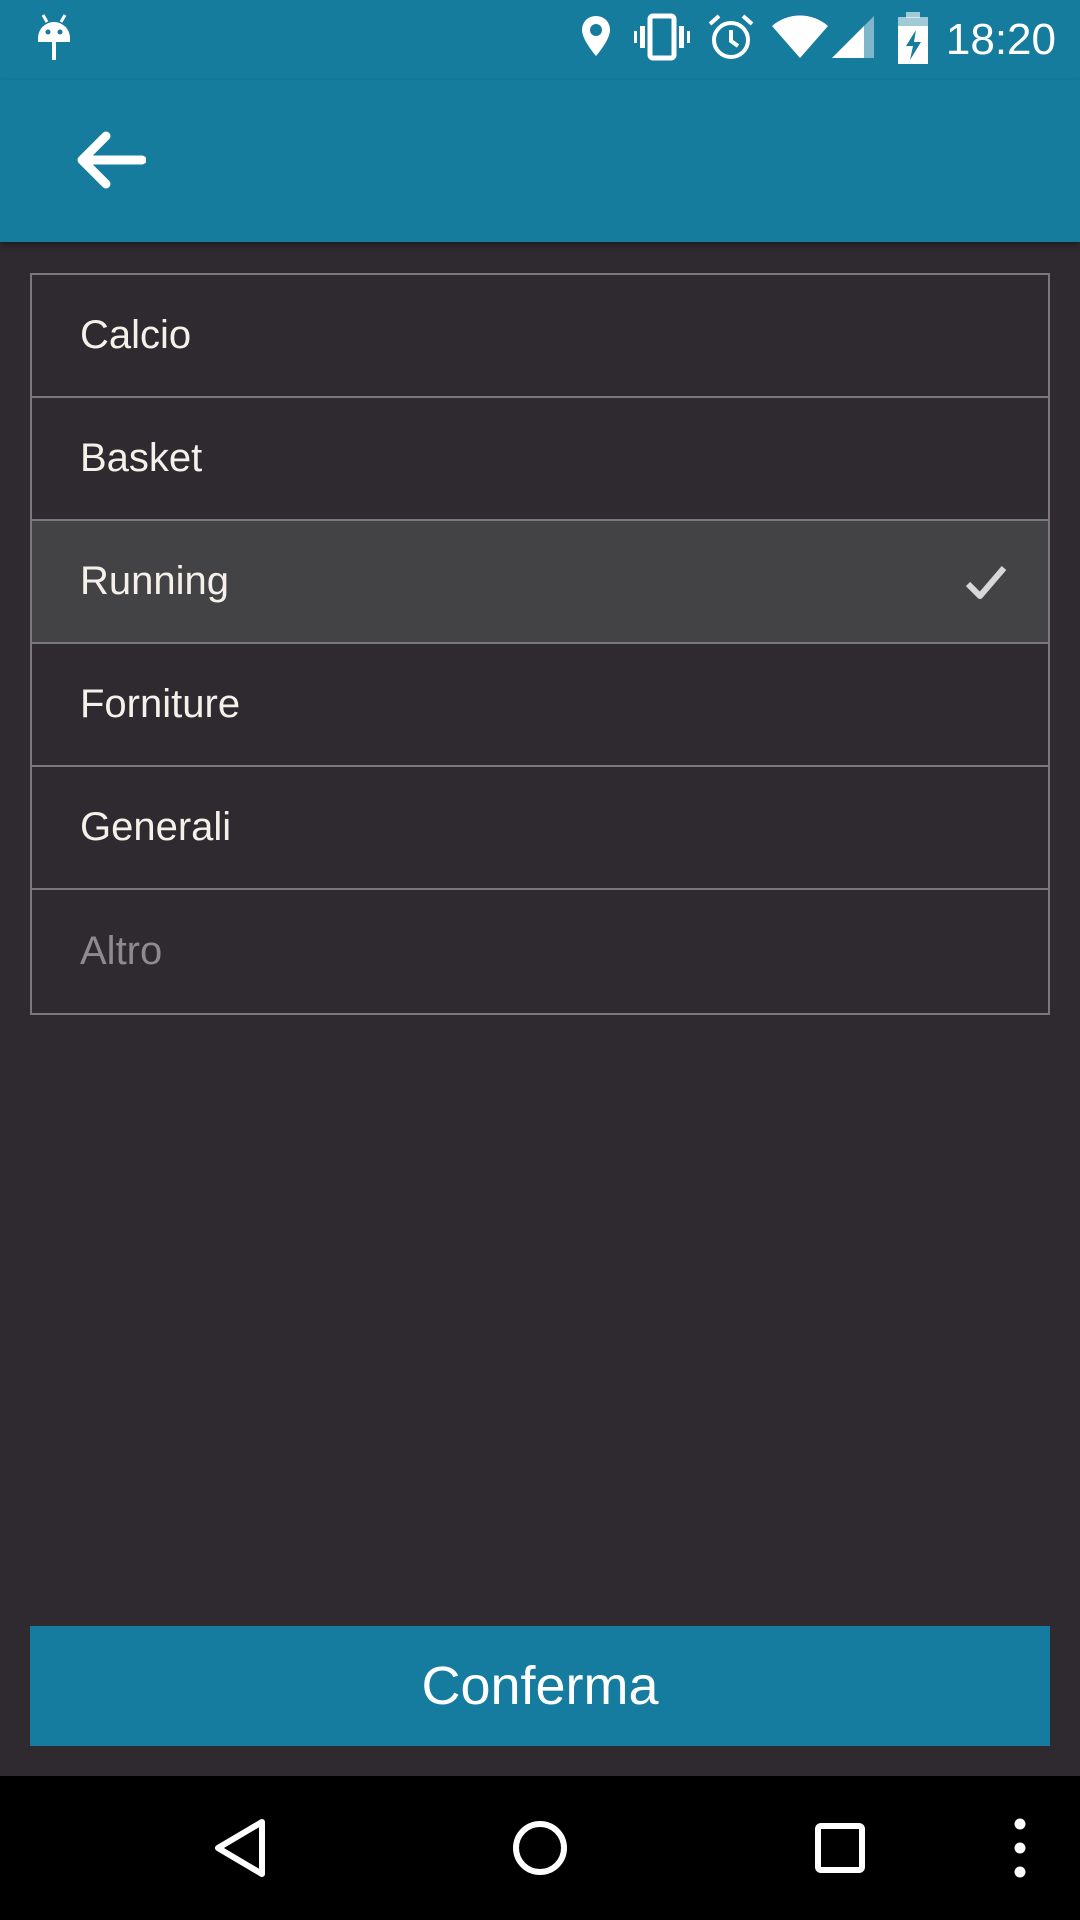  I want to click on list-item-label: Altro, so click(121, 951).